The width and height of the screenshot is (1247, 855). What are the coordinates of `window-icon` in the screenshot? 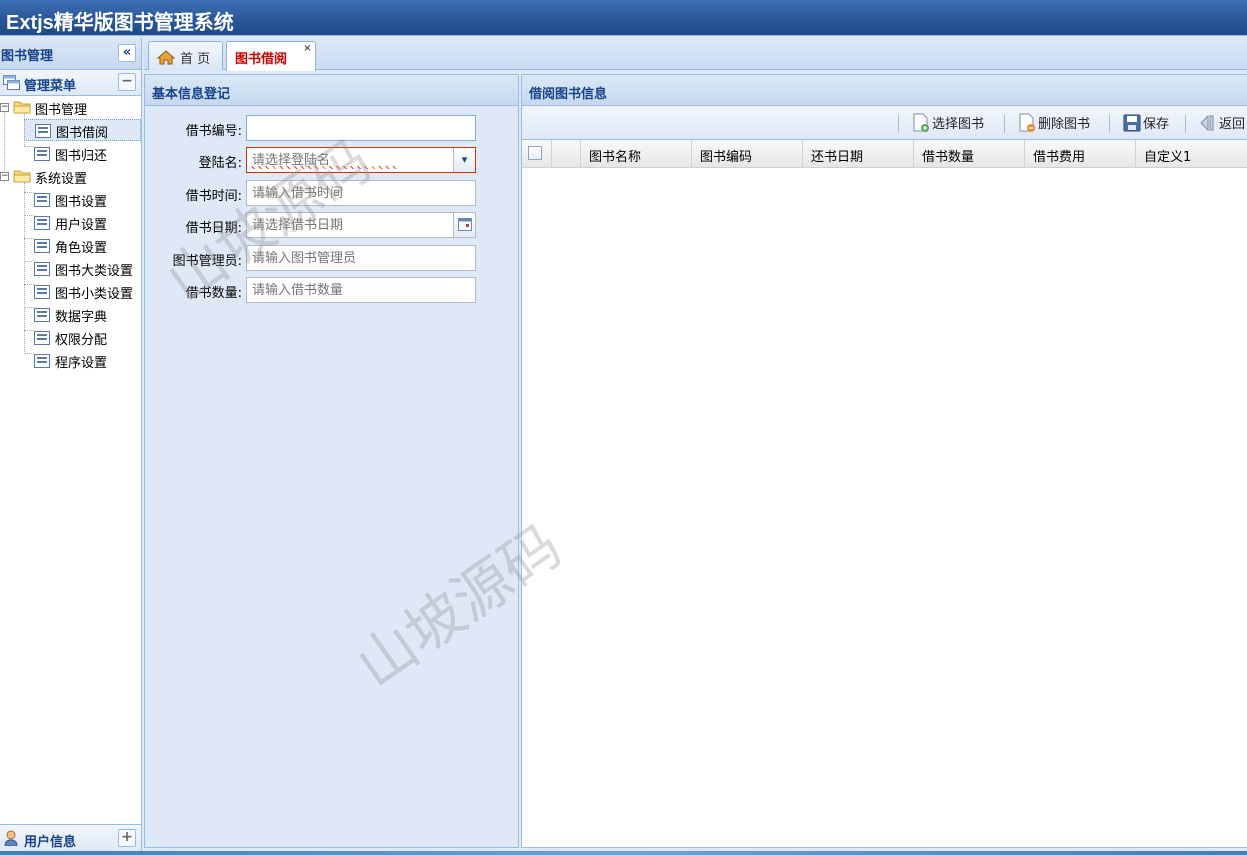 It's located at (11, 82).